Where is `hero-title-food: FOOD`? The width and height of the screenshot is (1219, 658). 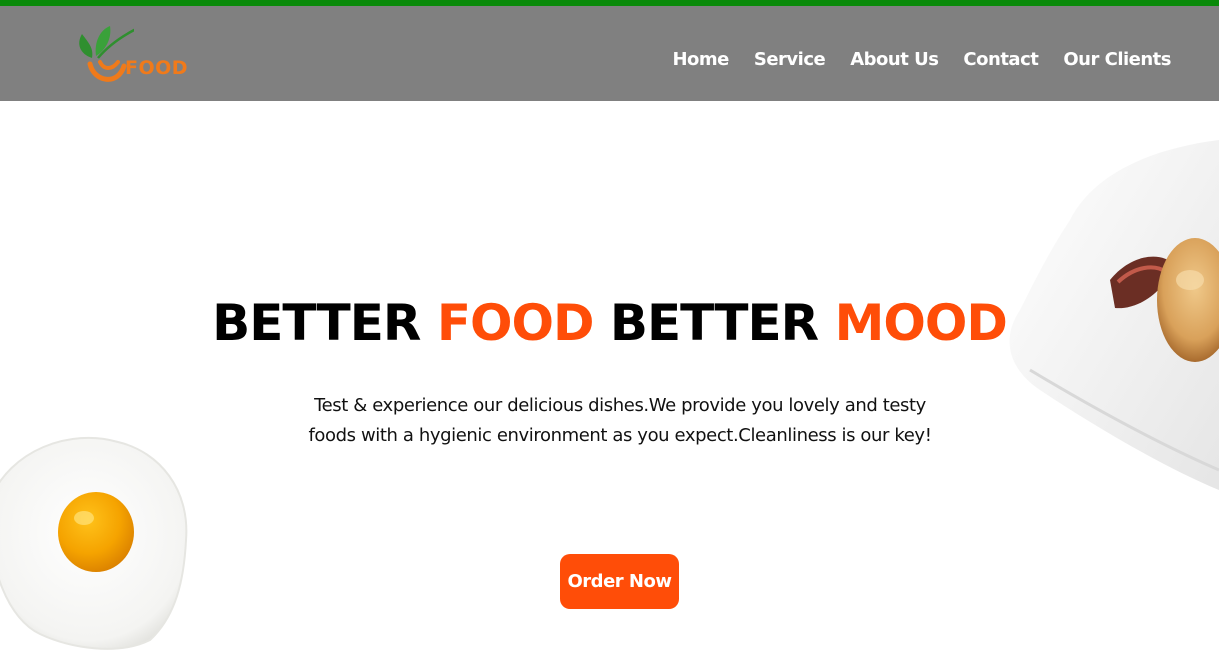
hero-title-food: FOOD is located at coordinates (515, 323).